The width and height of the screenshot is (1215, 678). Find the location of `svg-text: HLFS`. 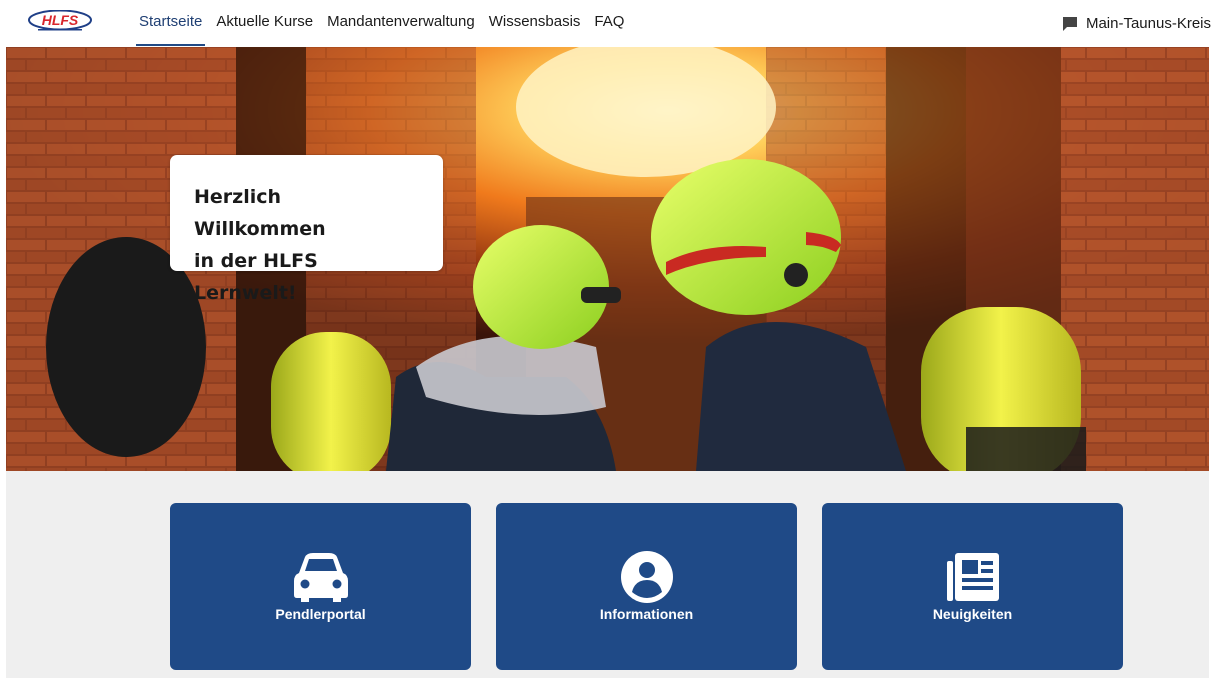

svg-text: HLFS is located at coordinates (60, 20).